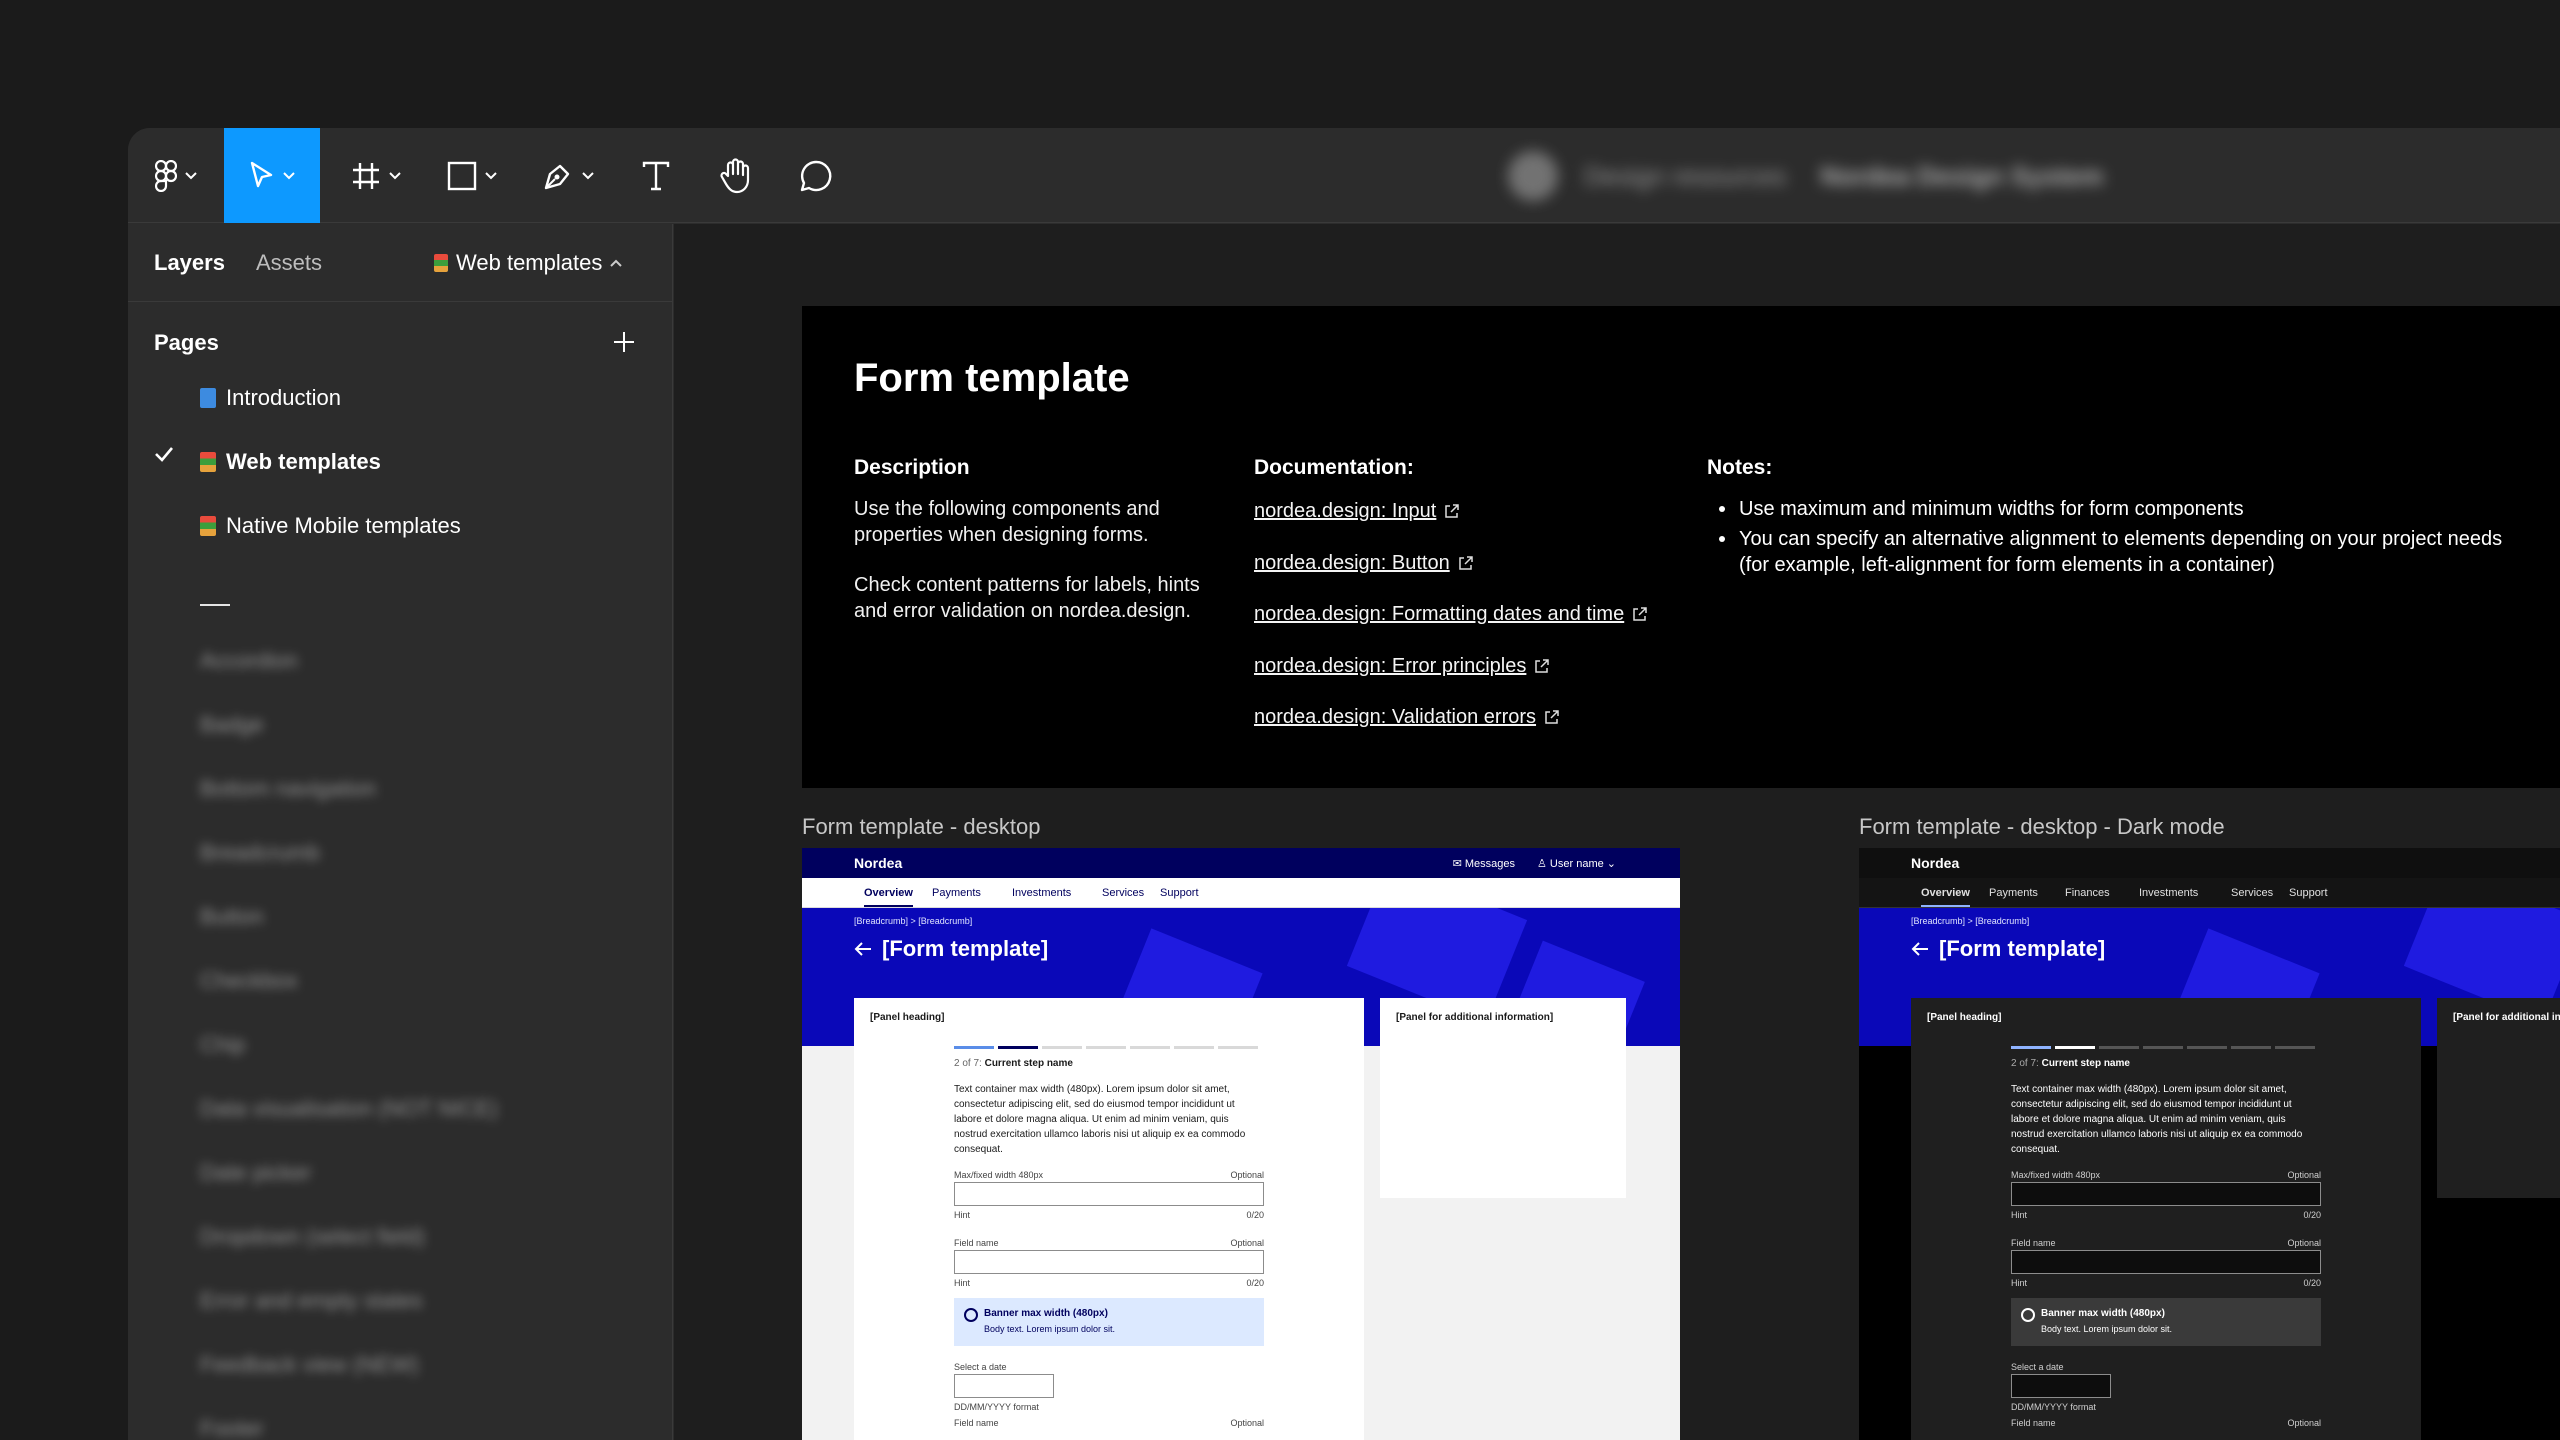  Describe the element at coordinates (472, 175) in the screenshot. I see `shape-tool-button` at that location.